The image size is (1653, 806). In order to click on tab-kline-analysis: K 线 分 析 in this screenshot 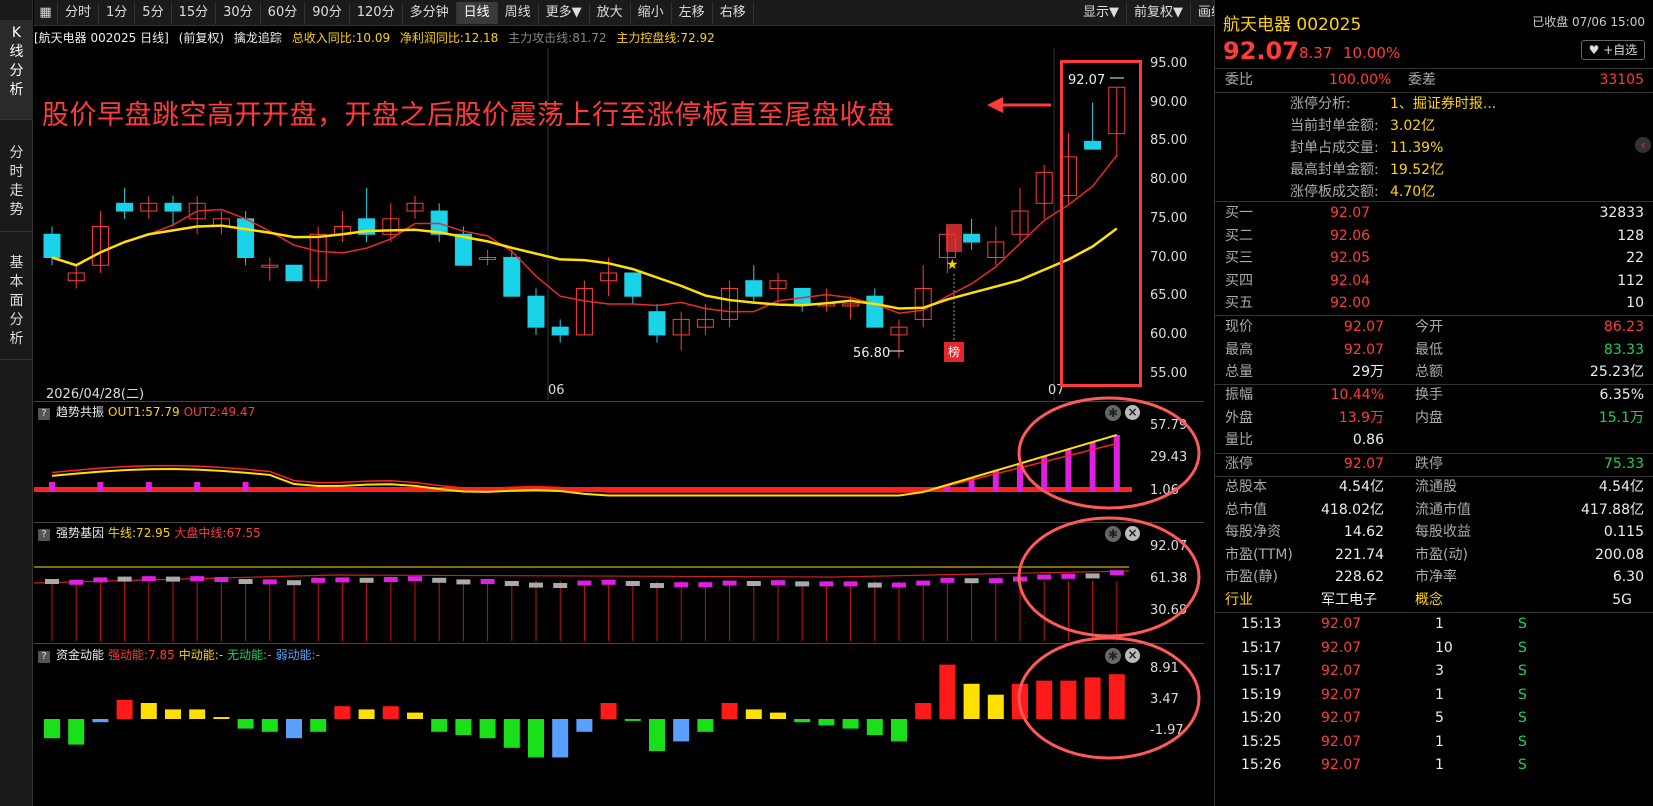, I will do `click(16, 70)`.